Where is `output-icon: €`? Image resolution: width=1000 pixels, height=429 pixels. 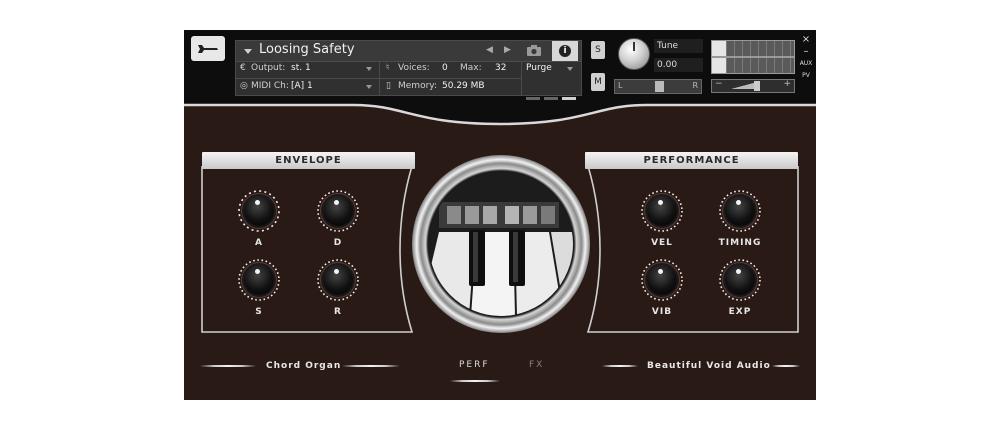
output-icon: € is located at coordinates (243, 68).